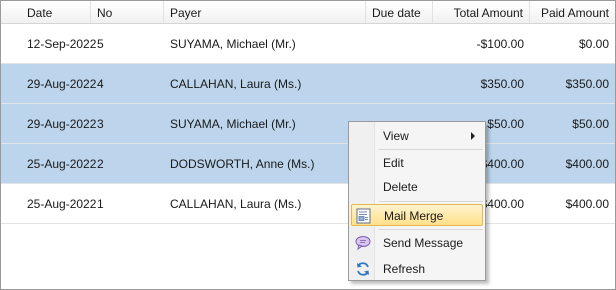  What do you see at coordinates (417, 136) in the screenshot?
I see `menu-item-view: View` at bounding box center [417, 136].